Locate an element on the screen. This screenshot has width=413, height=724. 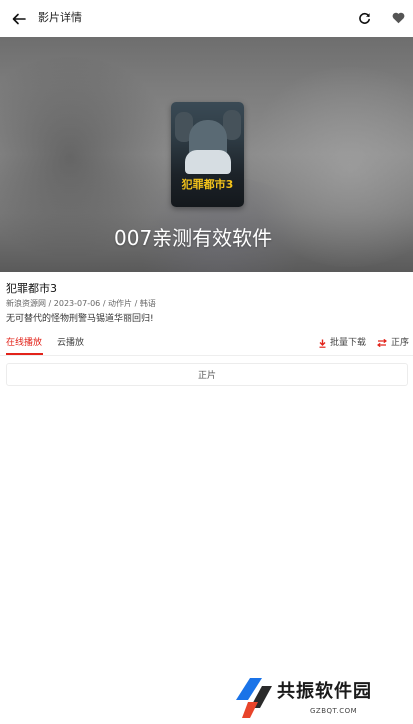
refresh-button is located at coordinates (364, 18).